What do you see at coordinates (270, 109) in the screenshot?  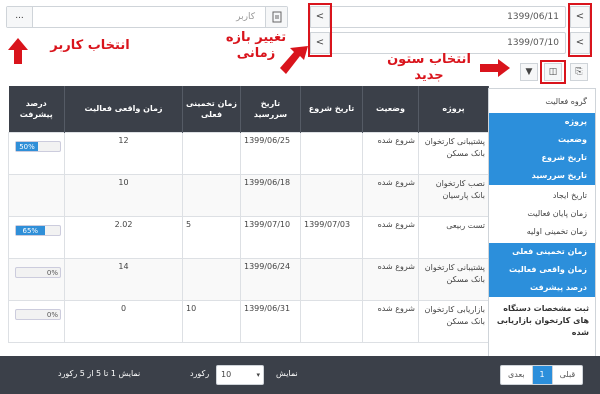 I see `header-due-date: تاریخ سررسید` at bounding box center [270, 109].